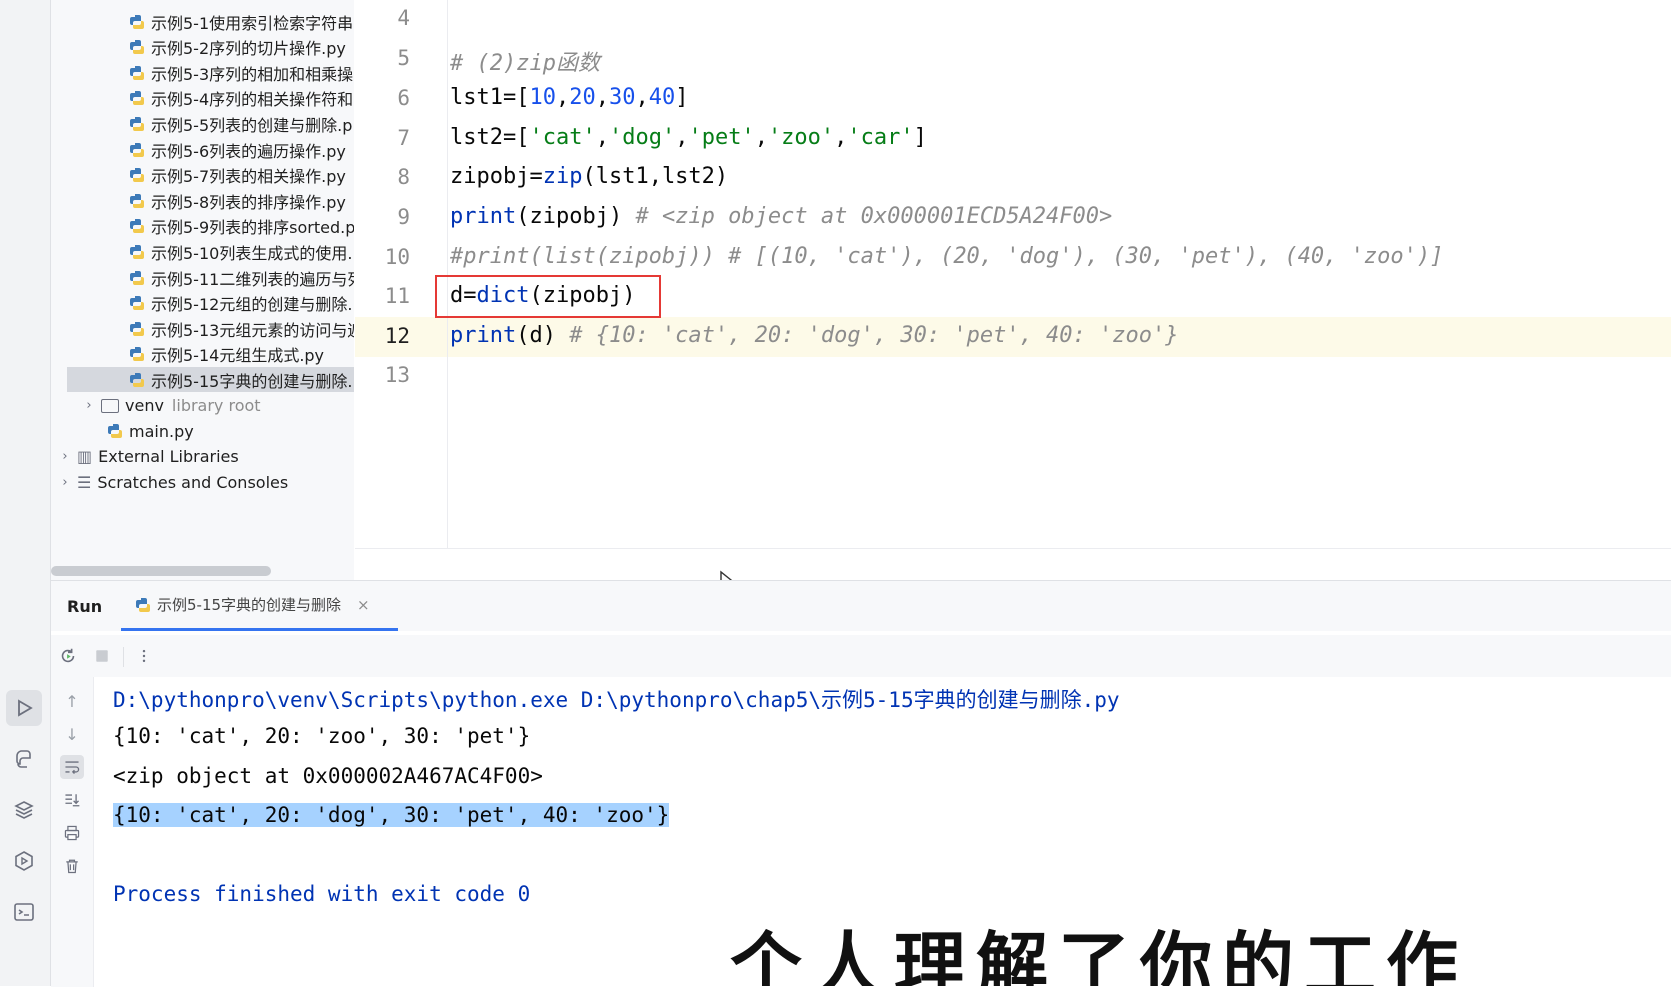 The height and width of the screenshot is (987, 1671). Describe the element at coordinates (252, 381) in the screenshot. I see `file-name: 示例5-15字典的创建与删除.` at that location.